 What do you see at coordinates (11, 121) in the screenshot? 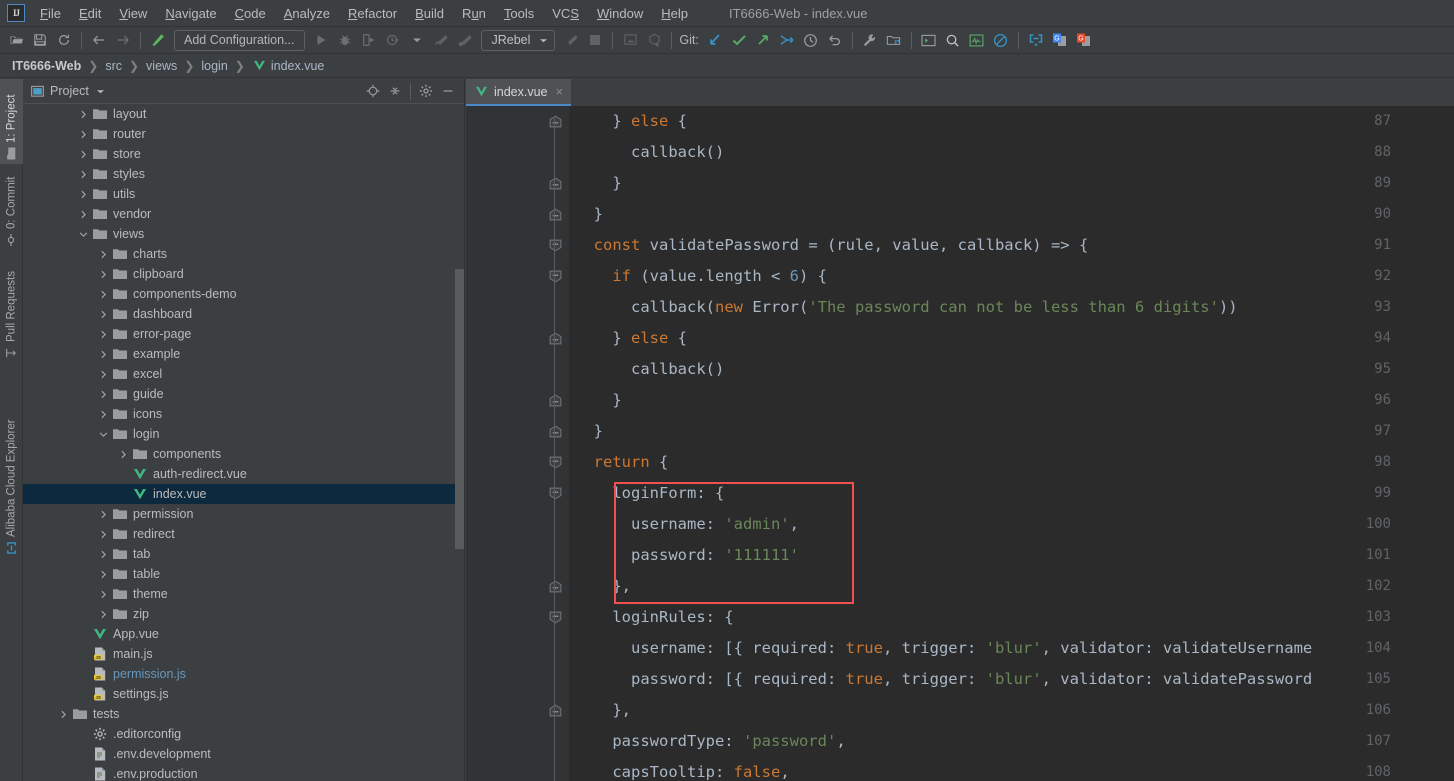
I see `sidebar-item-project: 1: Project` at bounding box center [11, 121].